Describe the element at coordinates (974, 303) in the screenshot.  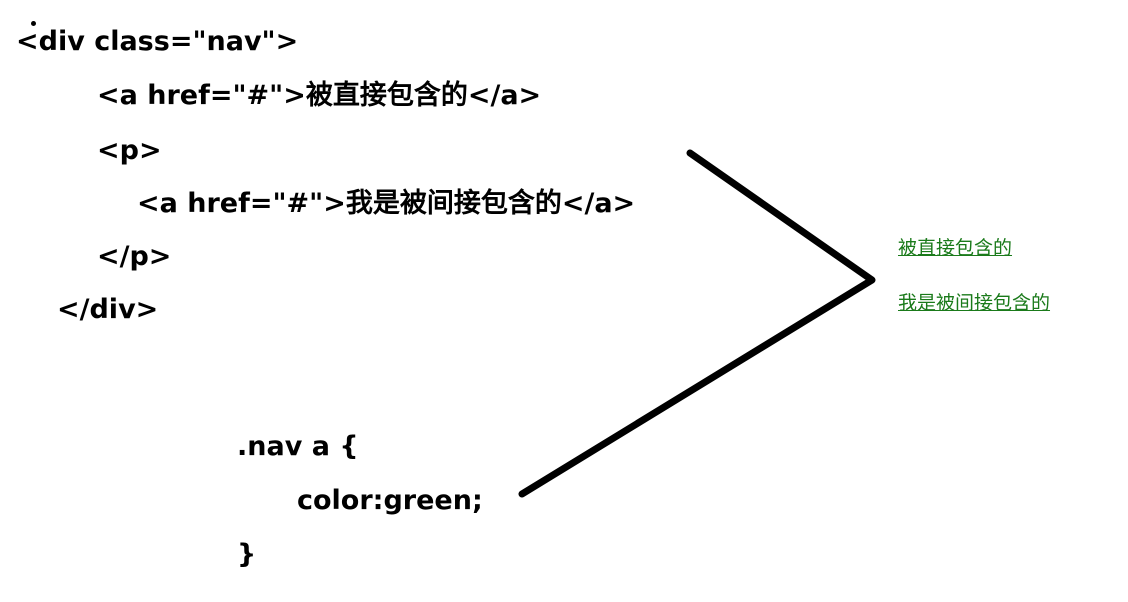
I see `indirect-link: 我是被间接包含的` at that location.